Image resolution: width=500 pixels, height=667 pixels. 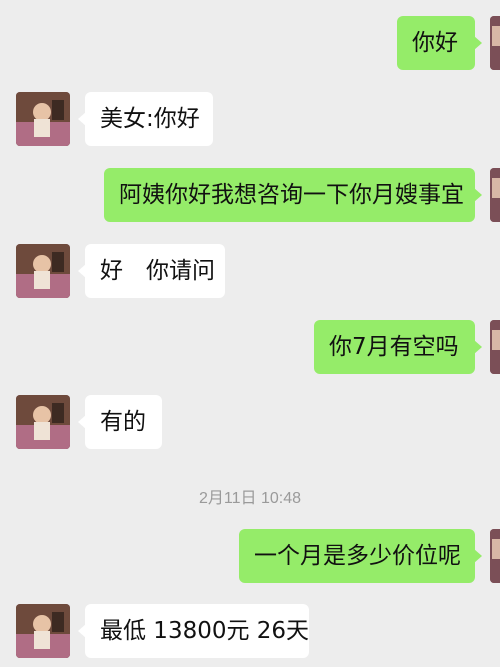 I want to click on message-bubble-incoming: 好 你请问, so click(x=151, y=271).